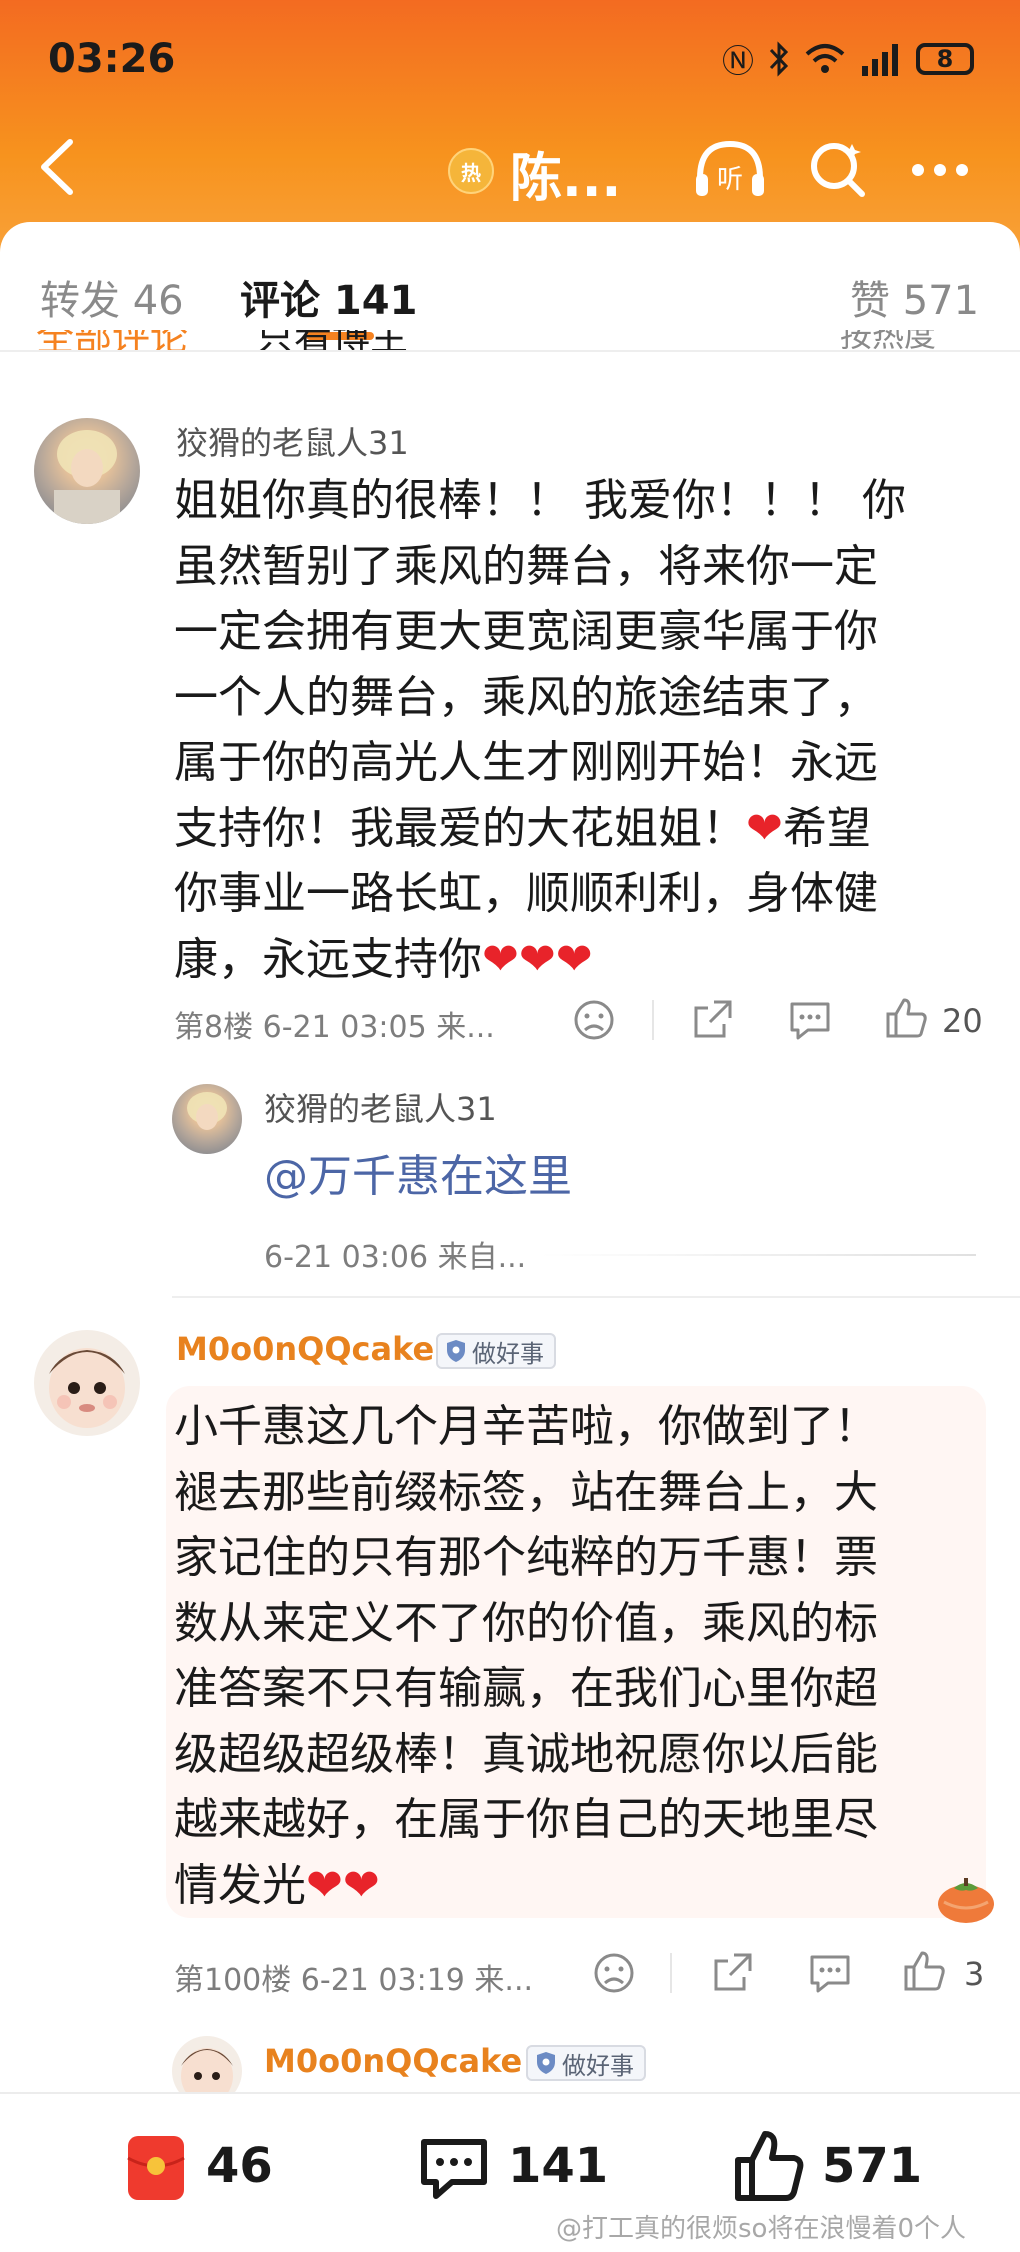  Describe the element at coordinates (207, 1119) in the screenshot. I see `reply-avatar` at that location.